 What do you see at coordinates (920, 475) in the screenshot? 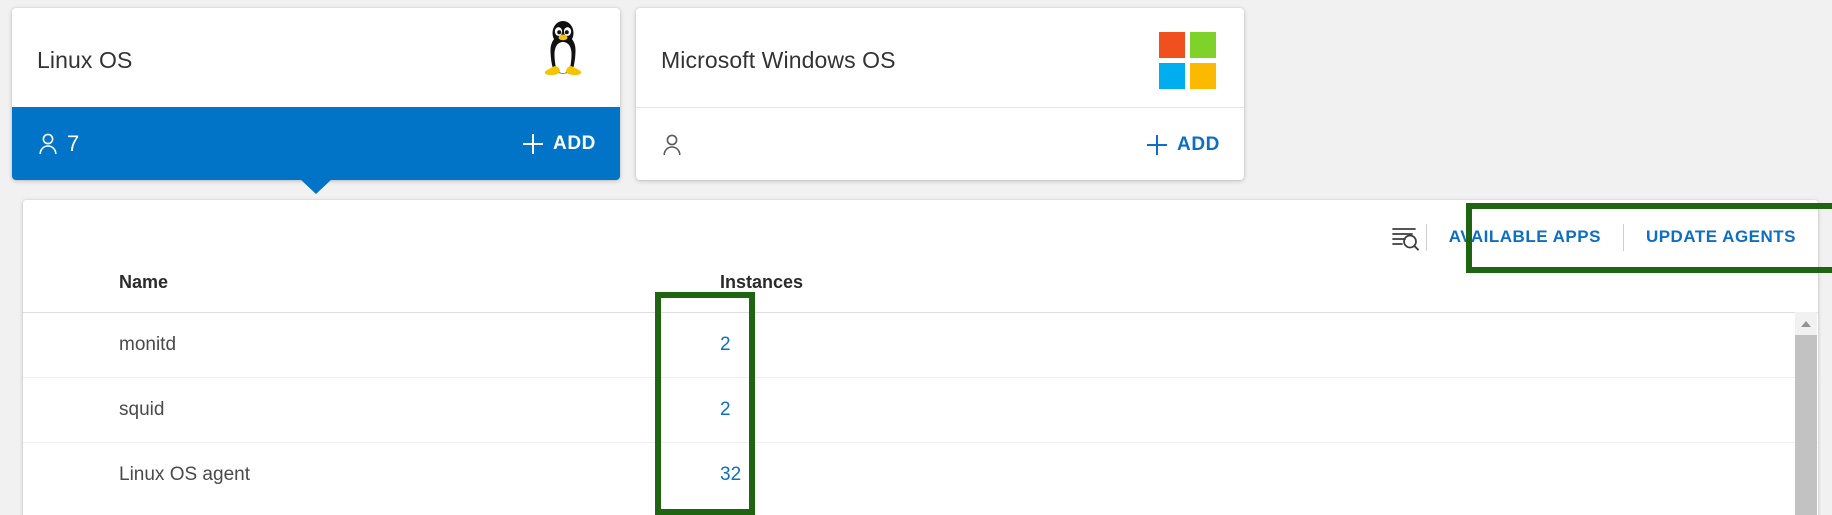
I see `table-row: Linux OS agent 32` at bounding box center [920, 475].